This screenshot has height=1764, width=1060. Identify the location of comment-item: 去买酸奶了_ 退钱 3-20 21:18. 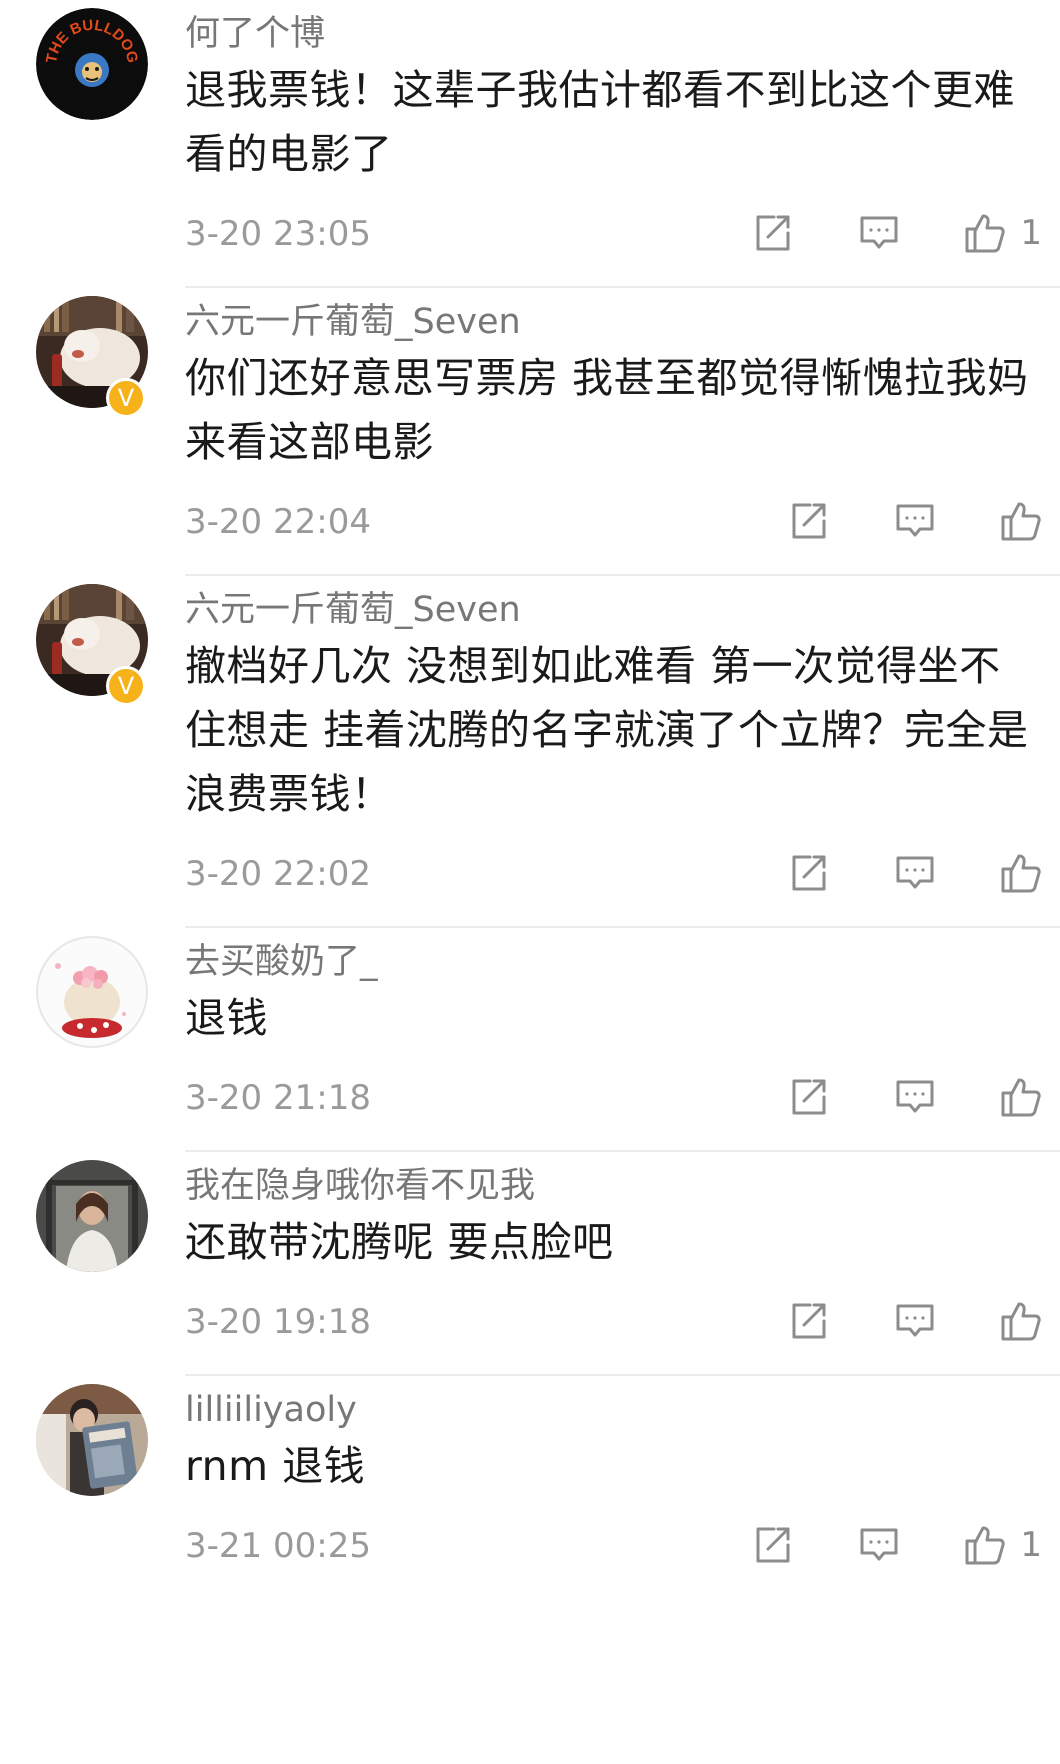
(530, 1040).